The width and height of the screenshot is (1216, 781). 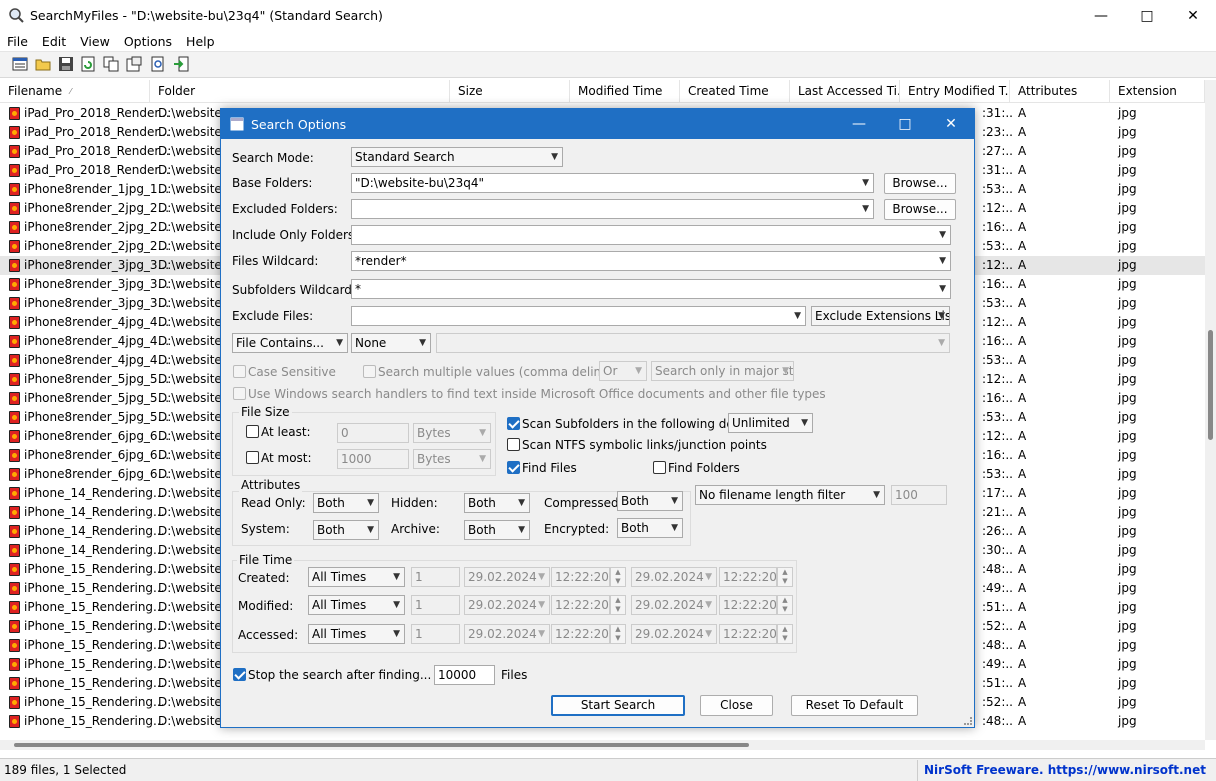 I want to click on maximize-icon: □, so click(x=1147, y=15).